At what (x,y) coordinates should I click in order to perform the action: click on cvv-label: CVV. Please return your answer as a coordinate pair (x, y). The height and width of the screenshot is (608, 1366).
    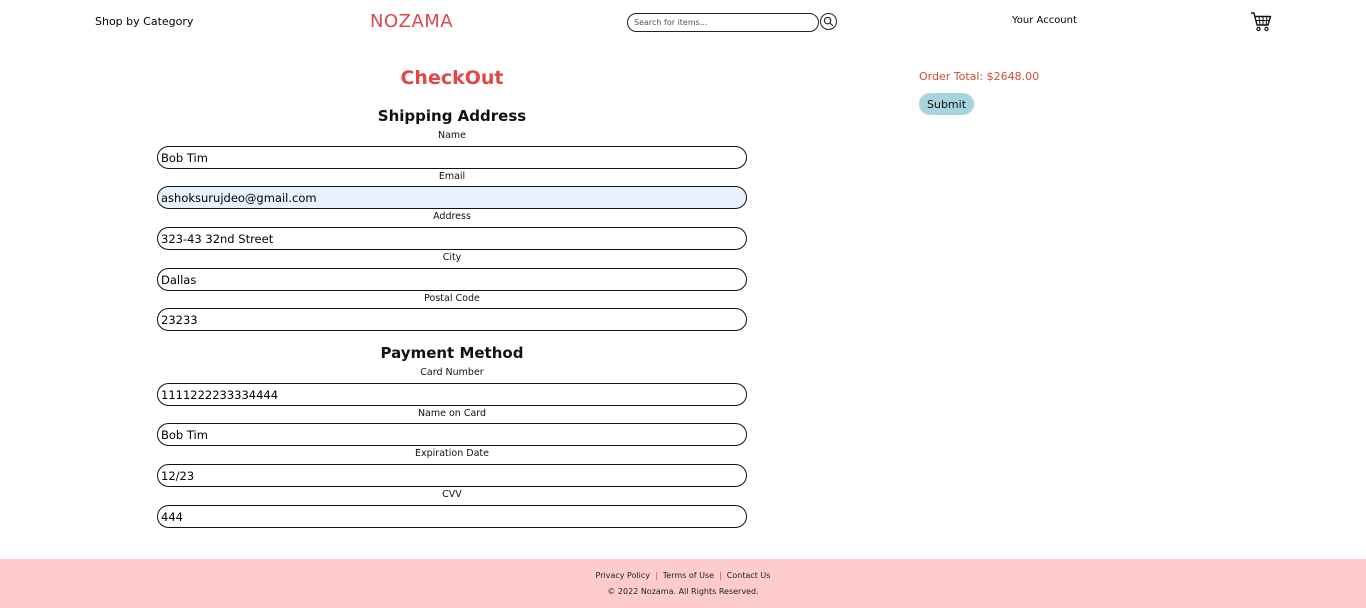
    Looking at the image, I should click on (452, 494).